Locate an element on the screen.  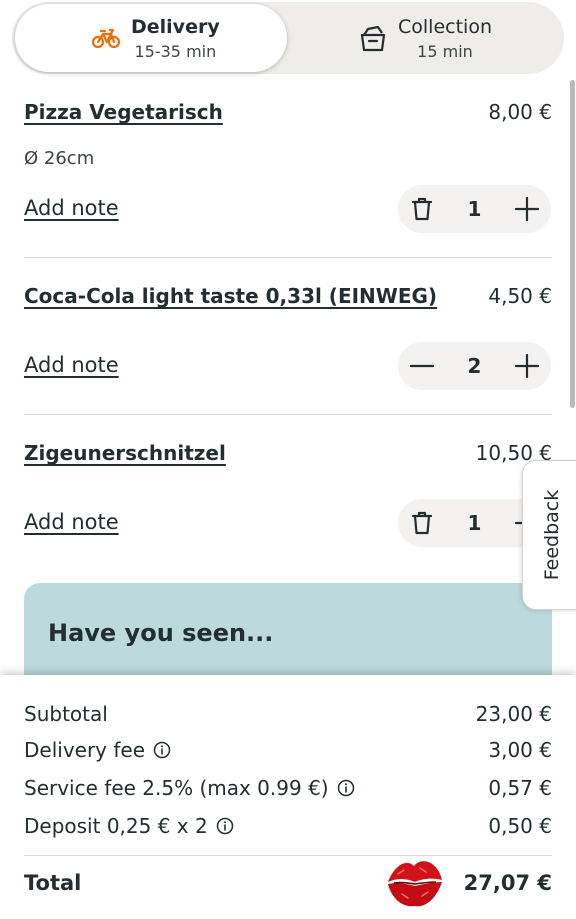
minus-icon is located at coordinates (422, 366).